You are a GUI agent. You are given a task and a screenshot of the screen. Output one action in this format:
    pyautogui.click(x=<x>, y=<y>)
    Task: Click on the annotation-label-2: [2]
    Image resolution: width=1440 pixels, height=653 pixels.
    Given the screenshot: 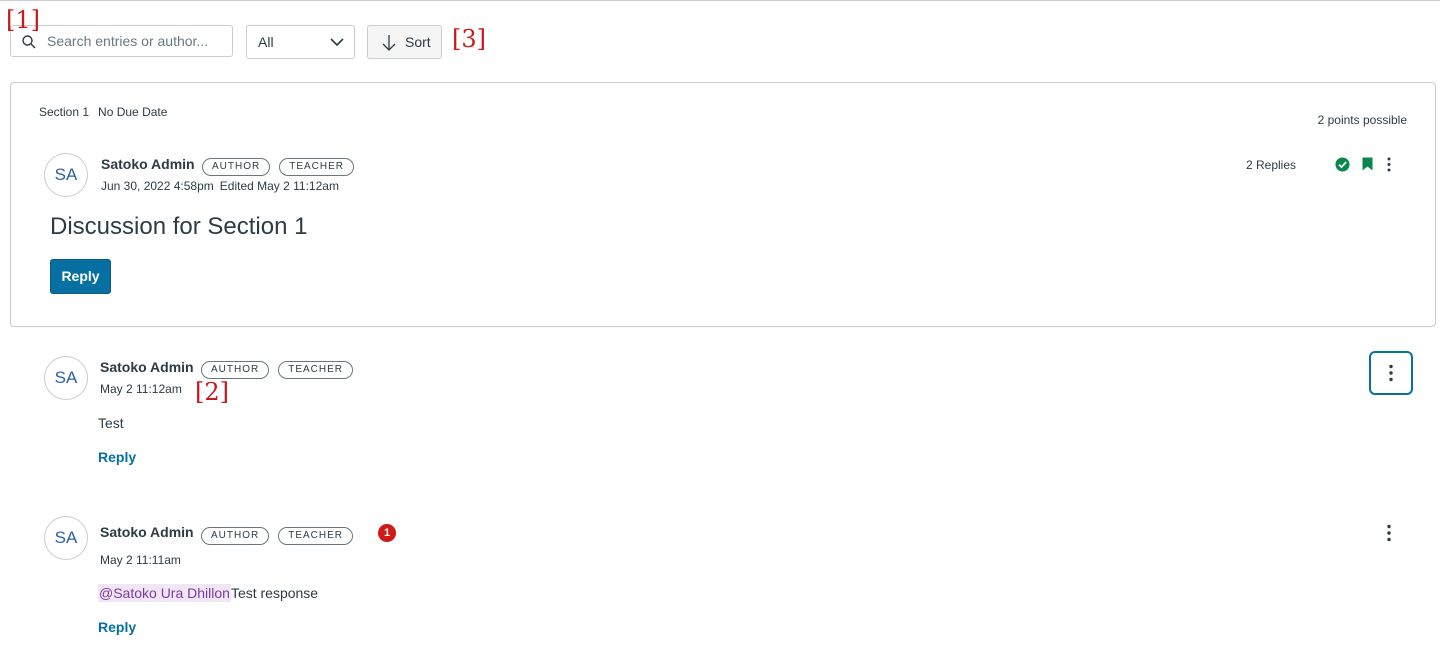 What is the action you would take?
    pyautogui.click(x=212, y=392)
    